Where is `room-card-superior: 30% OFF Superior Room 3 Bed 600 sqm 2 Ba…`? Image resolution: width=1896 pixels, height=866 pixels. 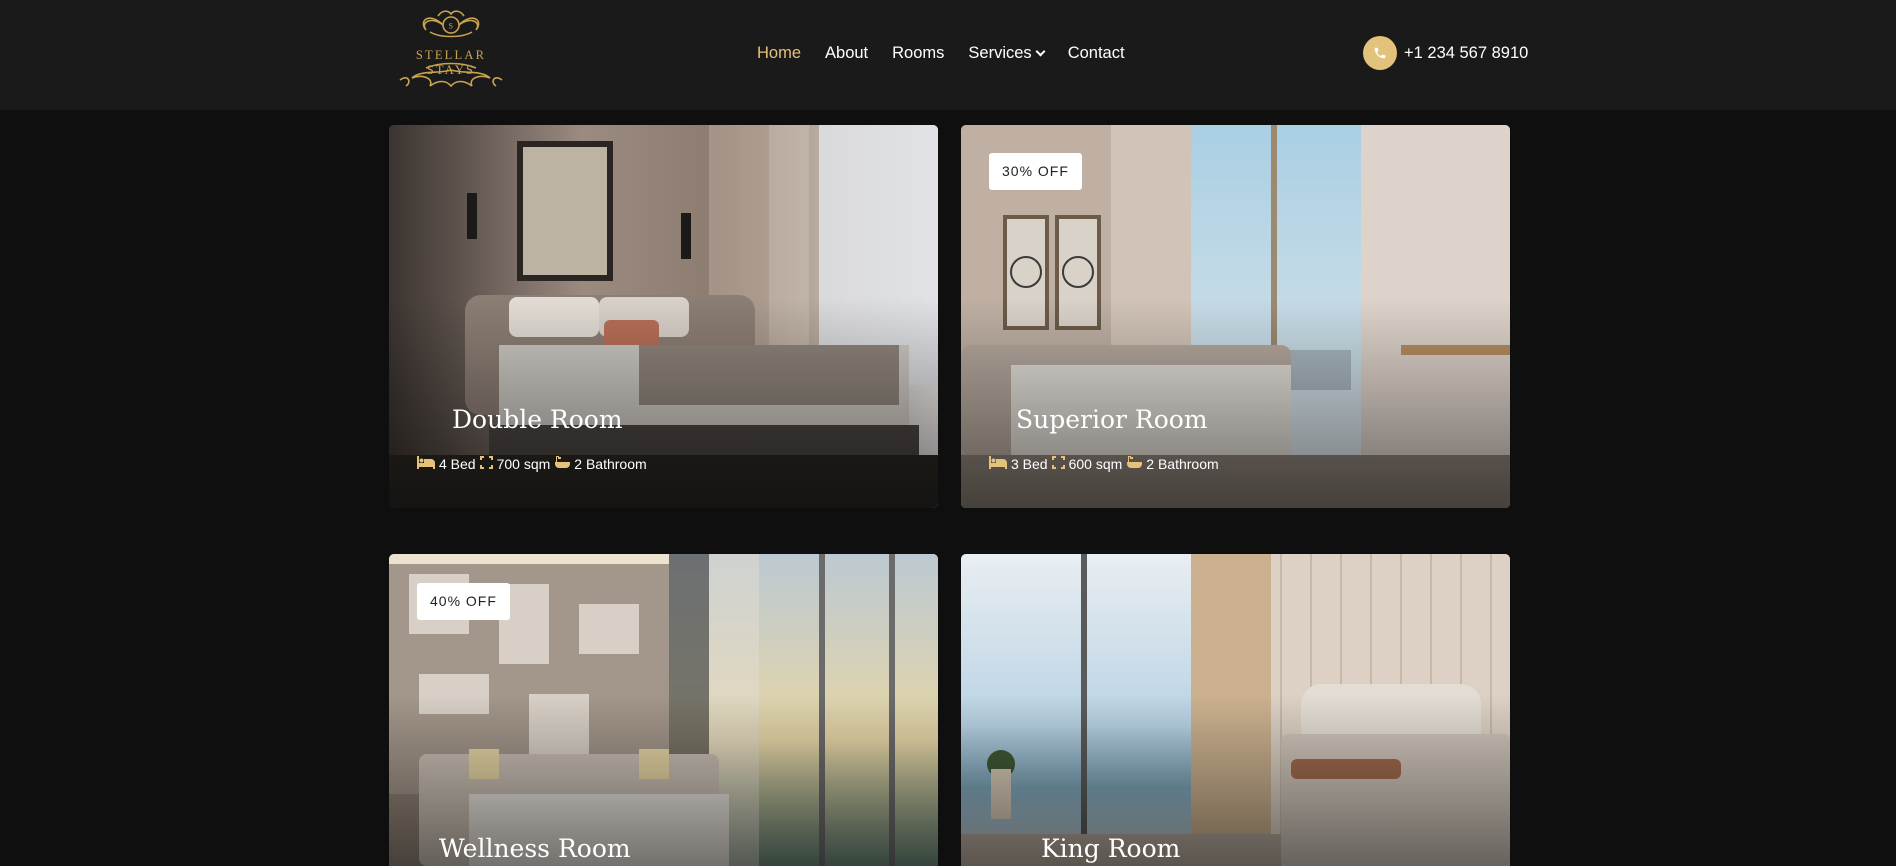 room-card-superior: 30% OFF Superior Room 3 Bed 600 sqm 2 Ba… is located at coordinates (1235, 316).